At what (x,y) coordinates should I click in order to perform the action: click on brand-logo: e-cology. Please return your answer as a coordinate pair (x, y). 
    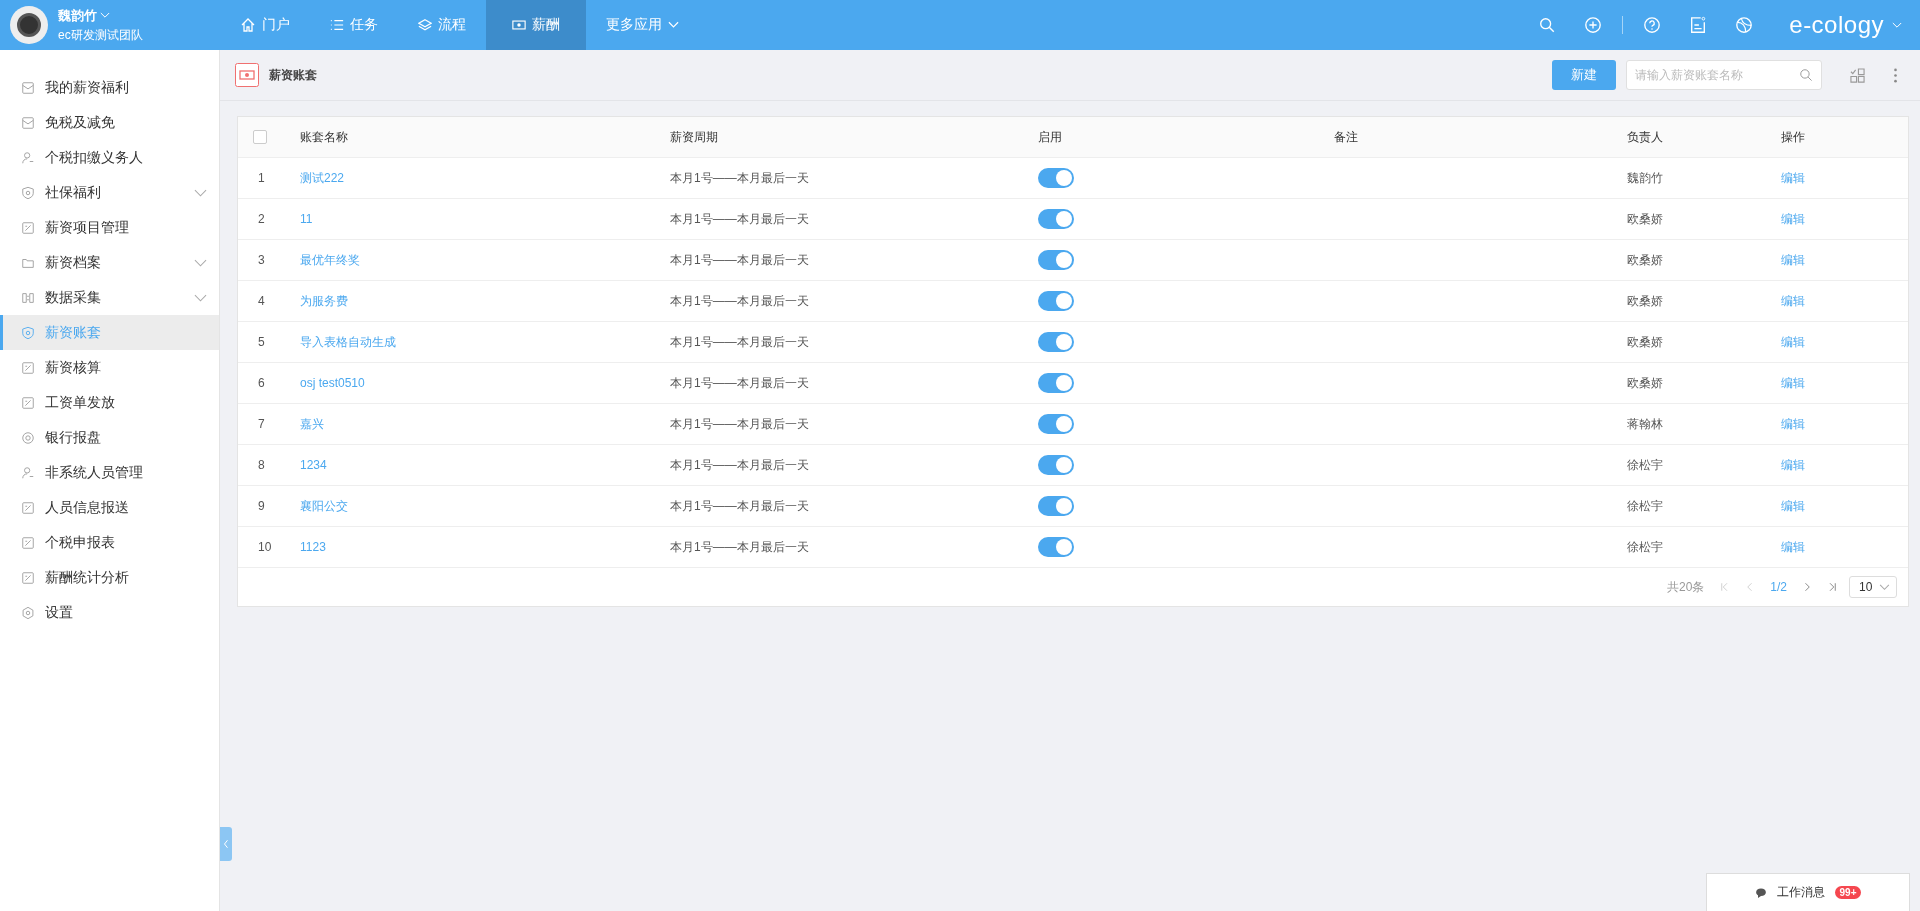
    Looking at the image, I should click on (1836, 25).